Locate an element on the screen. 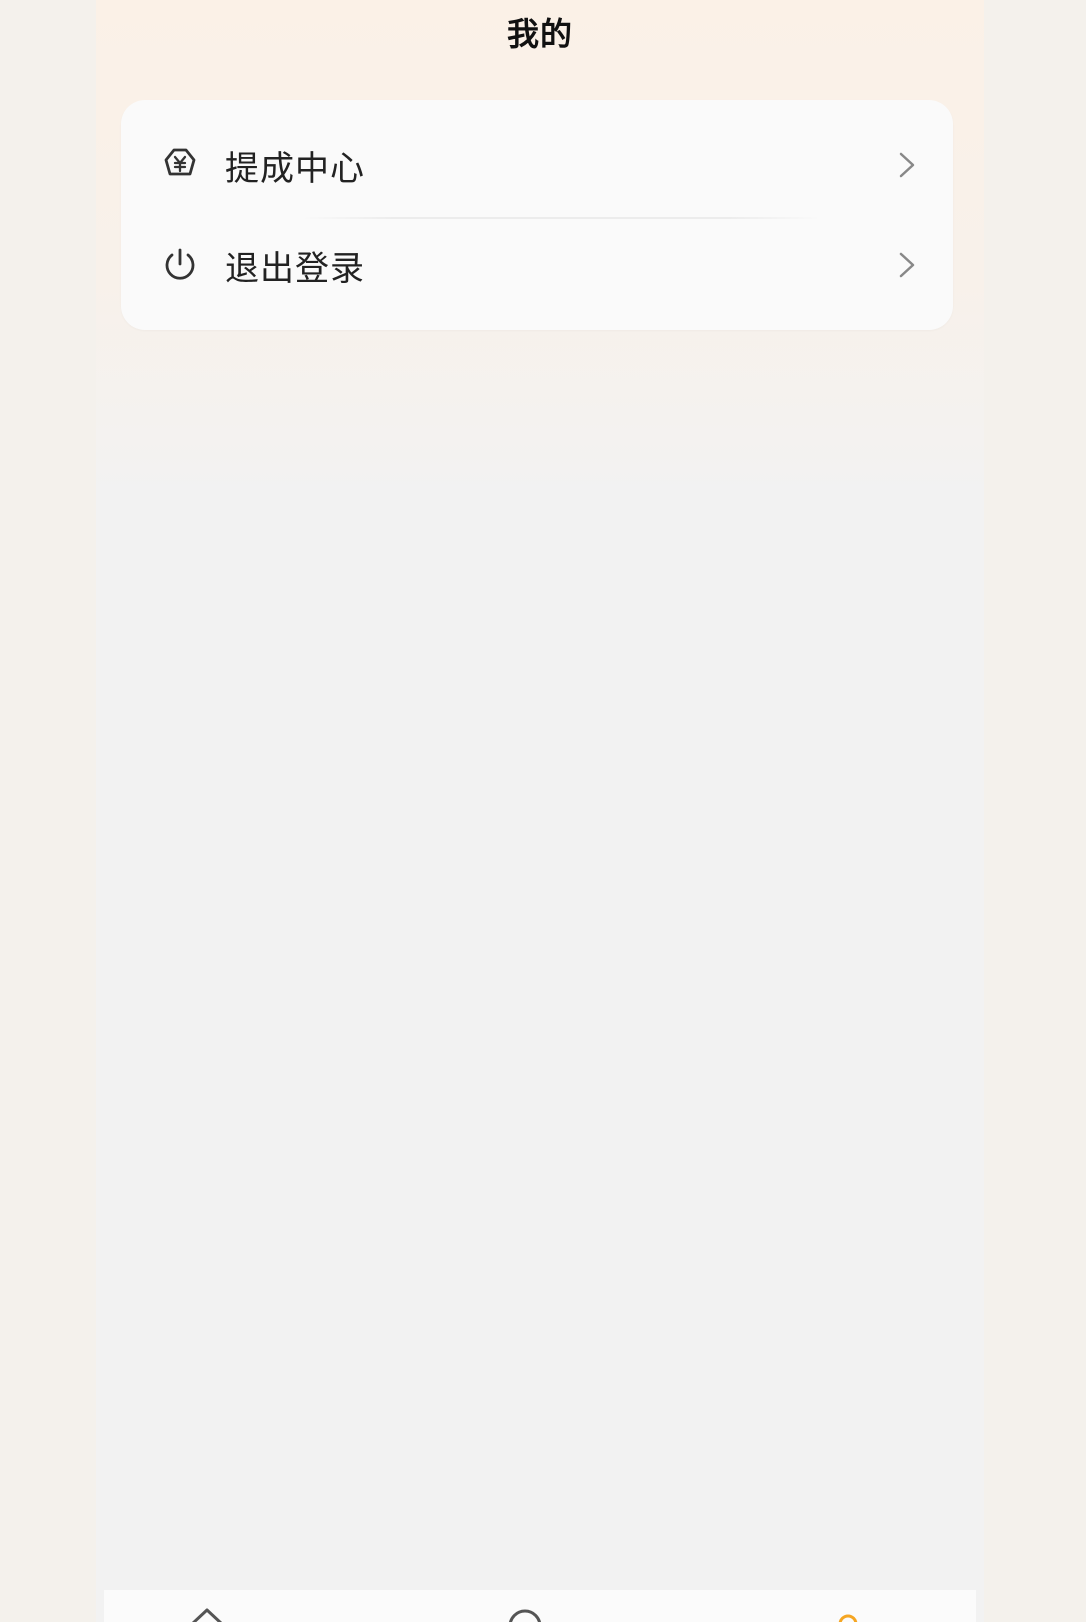 This screenshot has height=1622, width=1086. message-icon is located at coordinates (525, 1613).